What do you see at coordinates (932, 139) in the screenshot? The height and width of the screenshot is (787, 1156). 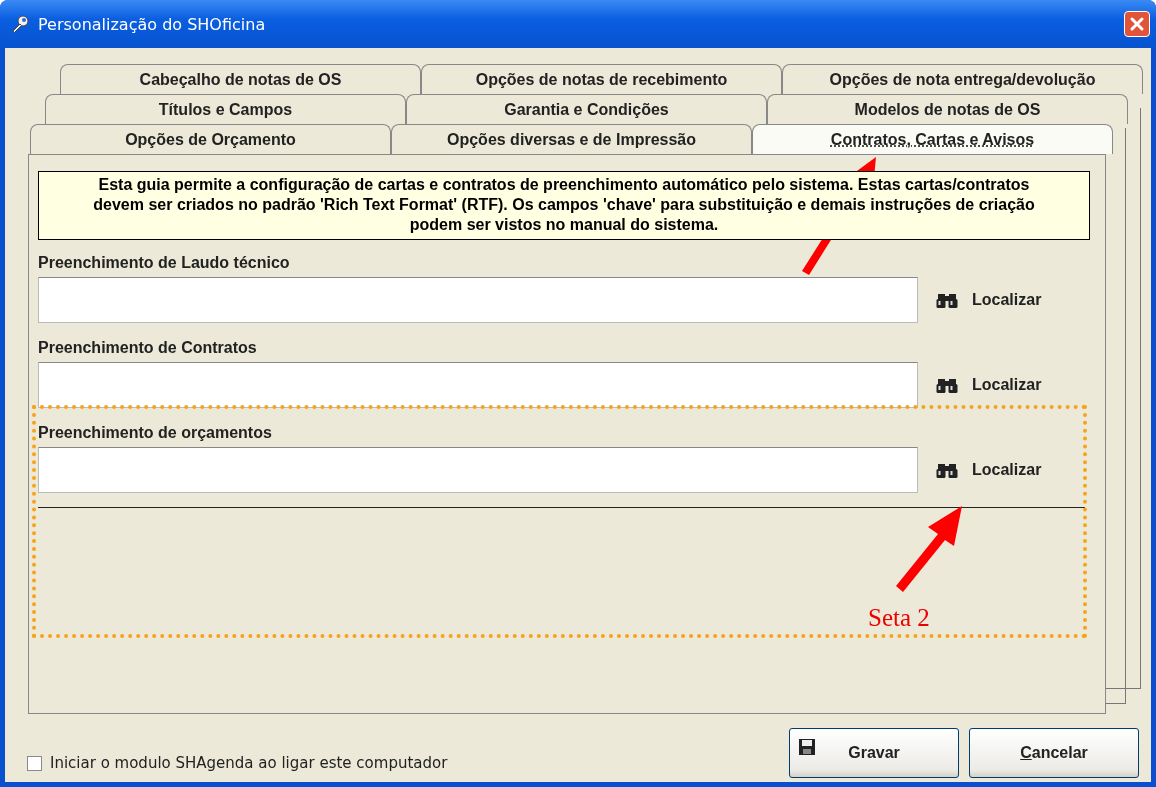 I see `tab: Contratos, Cartas e Avisos` at bounding box center [932, 139].